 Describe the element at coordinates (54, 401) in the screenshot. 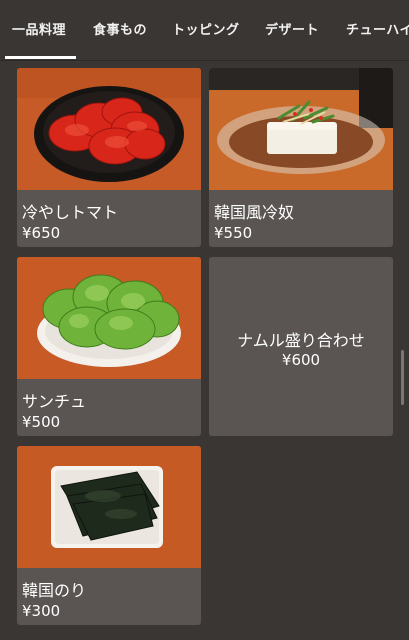

I see `menu-item-name: サンチュ` at that location.